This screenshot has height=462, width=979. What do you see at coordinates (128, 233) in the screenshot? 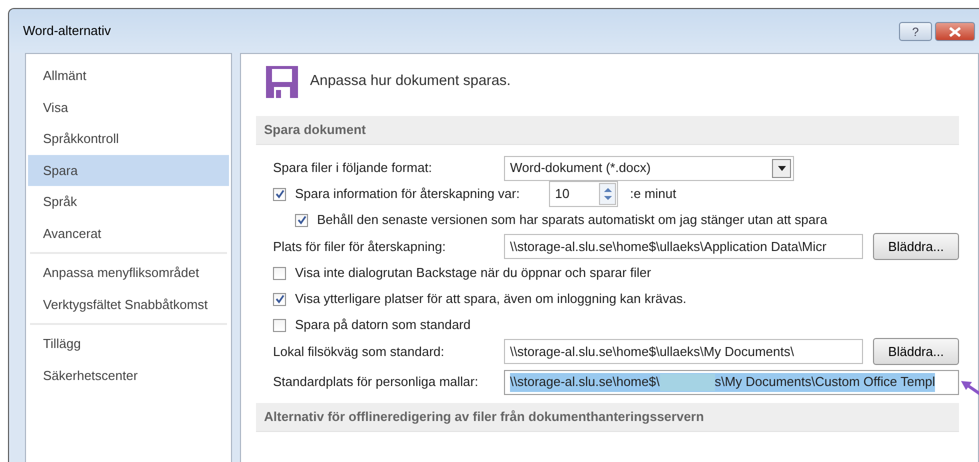
I see `sidebar-item: Avancerat` at bounding box center [128, 233].